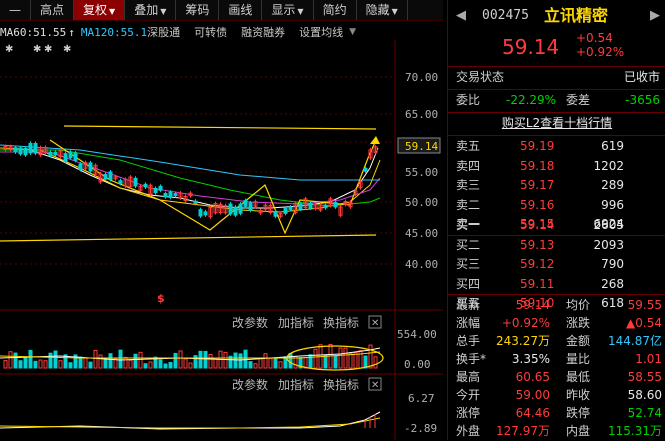  Describe the element at coordinates (161, 298) in the screenshot. I see `dollar-marker-icon: $` at that location.